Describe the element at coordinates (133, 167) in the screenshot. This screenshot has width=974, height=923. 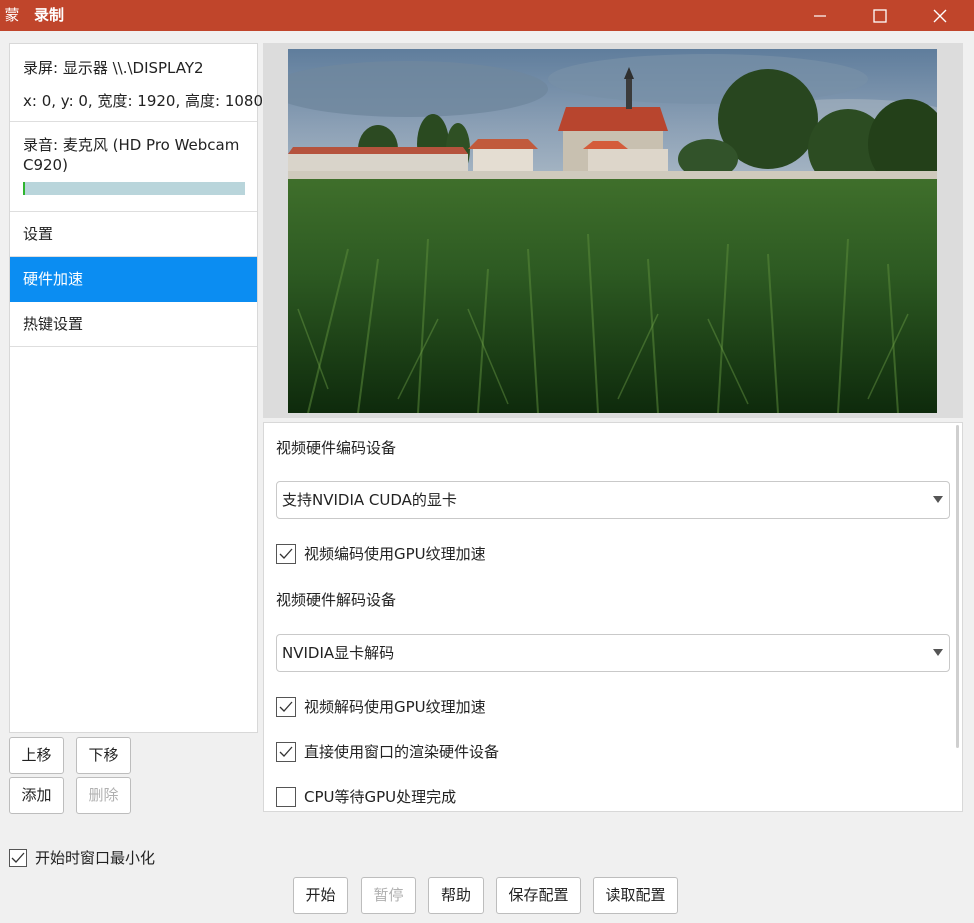
I see `audio-source-item: 录音: 麦克风 (HD Pro Webcam C920)` at that location.